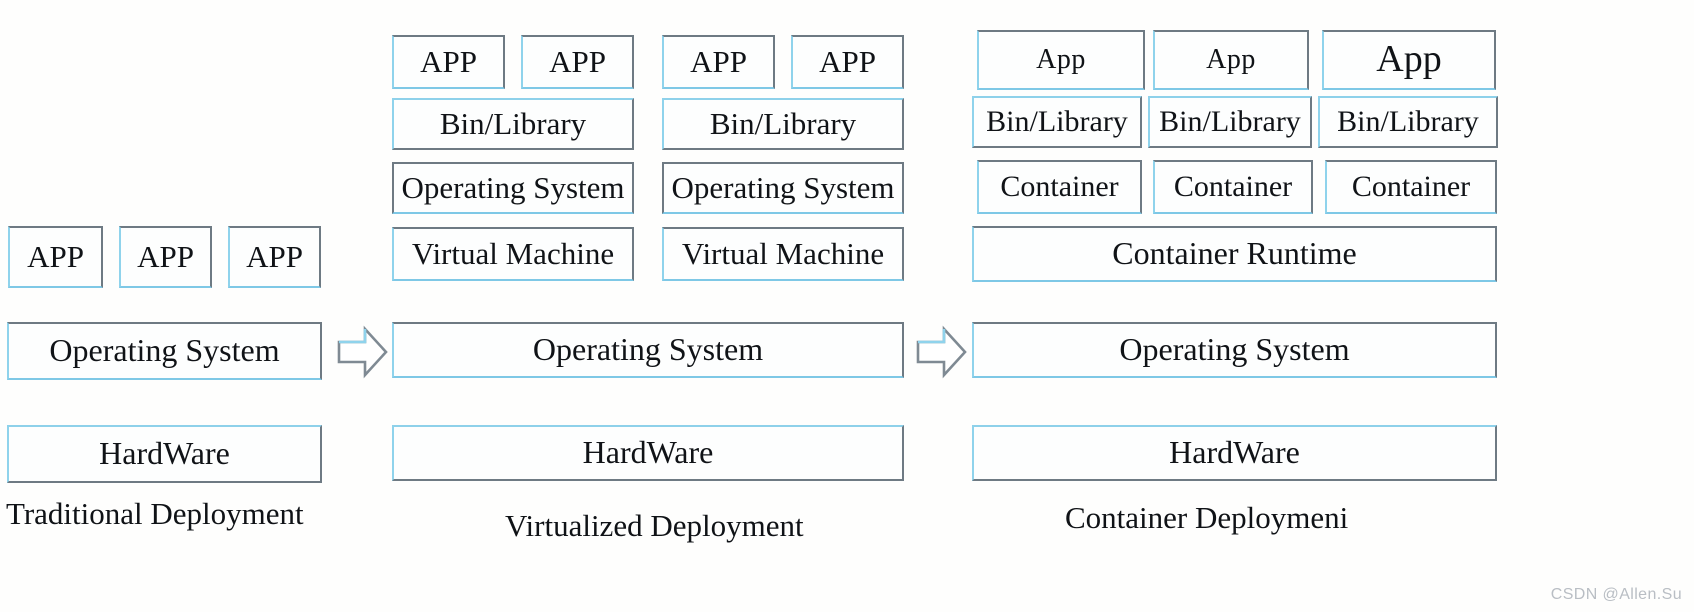  Describe the element at coordinates (577, 62) in the screenshot. I see `vm1-app-box-2: APP` at that location.